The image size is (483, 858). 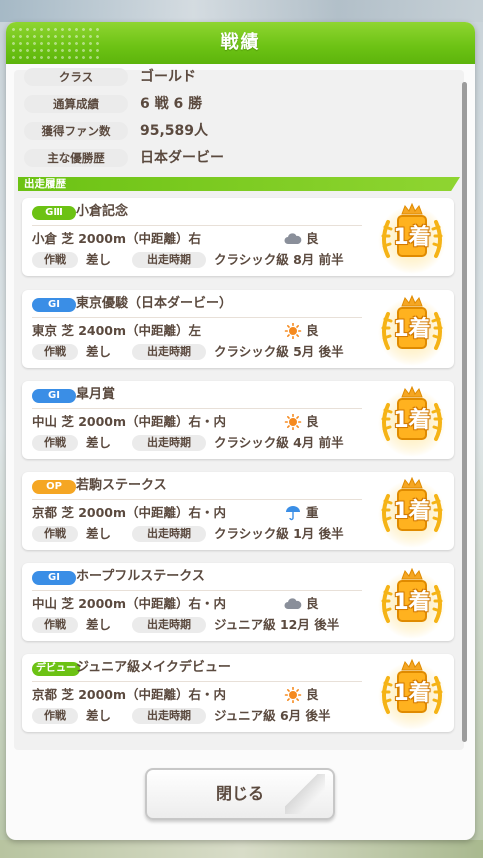 What do you see at coordinates (56, 669) in the screenshot?
I see `grade-badge: デビュー` at bounding box center [56, 669].